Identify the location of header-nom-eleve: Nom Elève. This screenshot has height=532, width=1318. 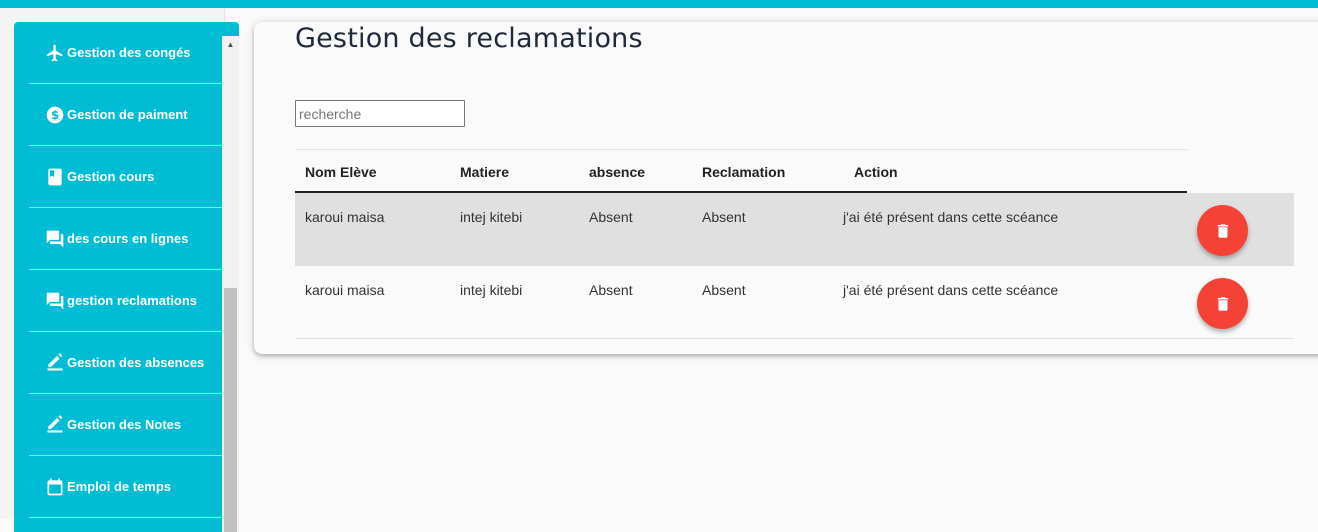
(341, 172).